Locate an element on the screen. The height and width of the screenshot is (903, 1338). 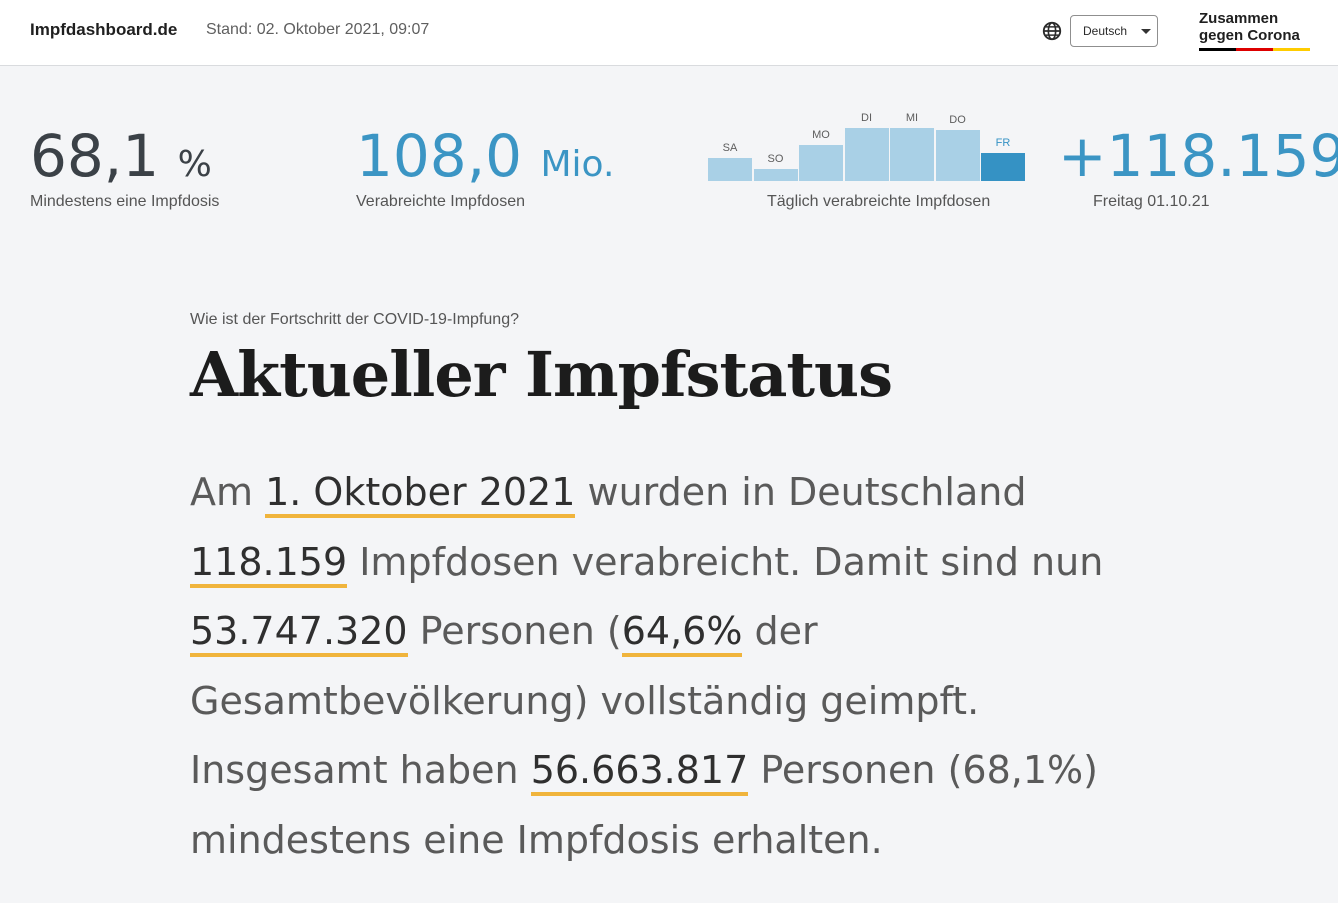
update-timestamp: Stand: 02. Oktober 2021, 09:07 is located at coordinates (318, 29).